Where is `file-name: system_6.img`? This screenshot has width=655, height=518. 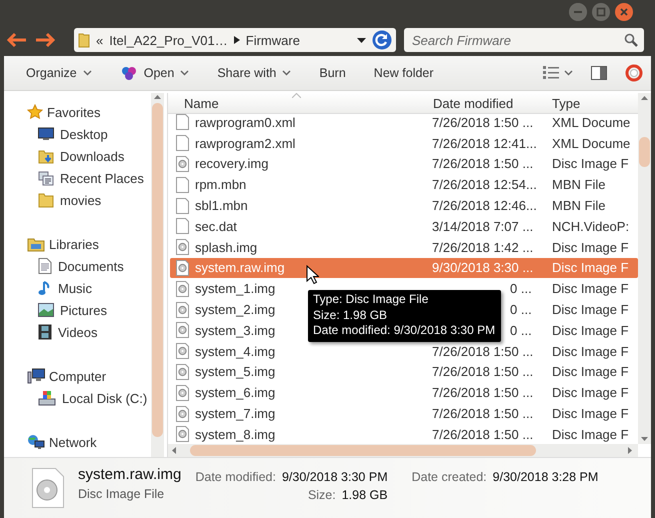 file-name: system_6.img is located at coordinates (235, 392).